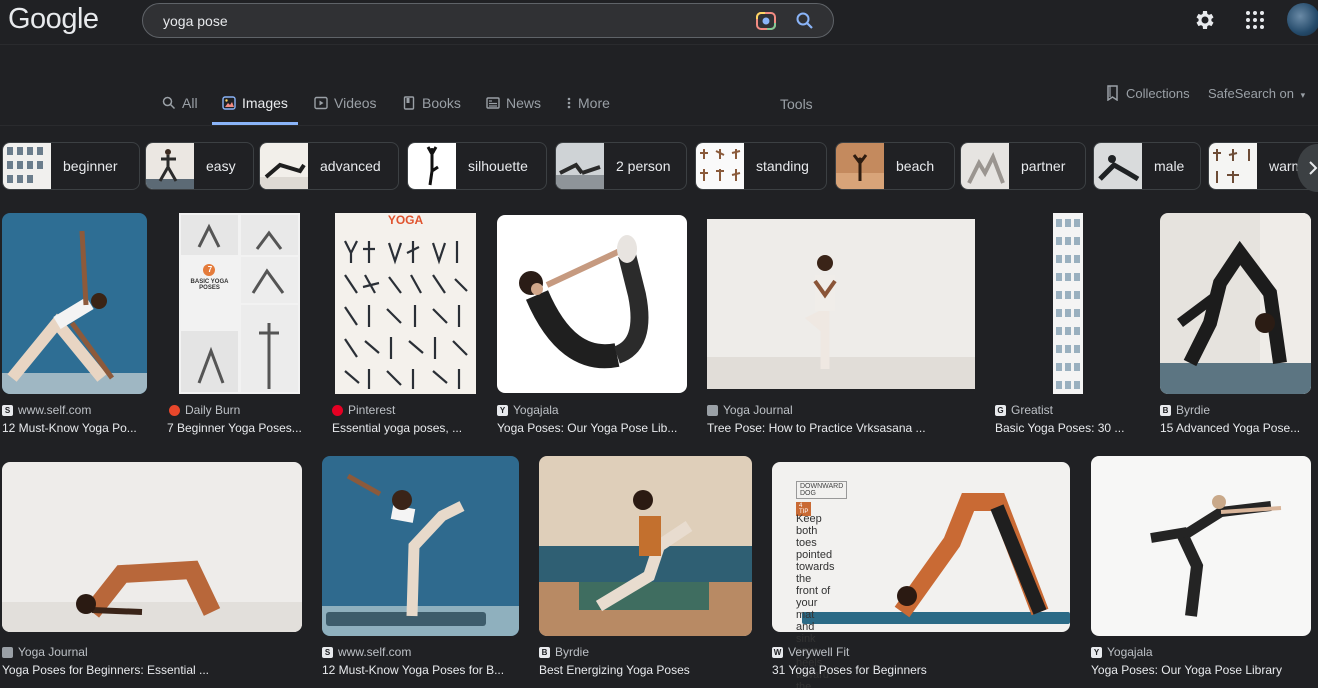 This screenshot has height=688, width=1318. What do you see at coordinates (321, 103) in the screenshot?
I see `play-icon` at bounding box center [321, 103].